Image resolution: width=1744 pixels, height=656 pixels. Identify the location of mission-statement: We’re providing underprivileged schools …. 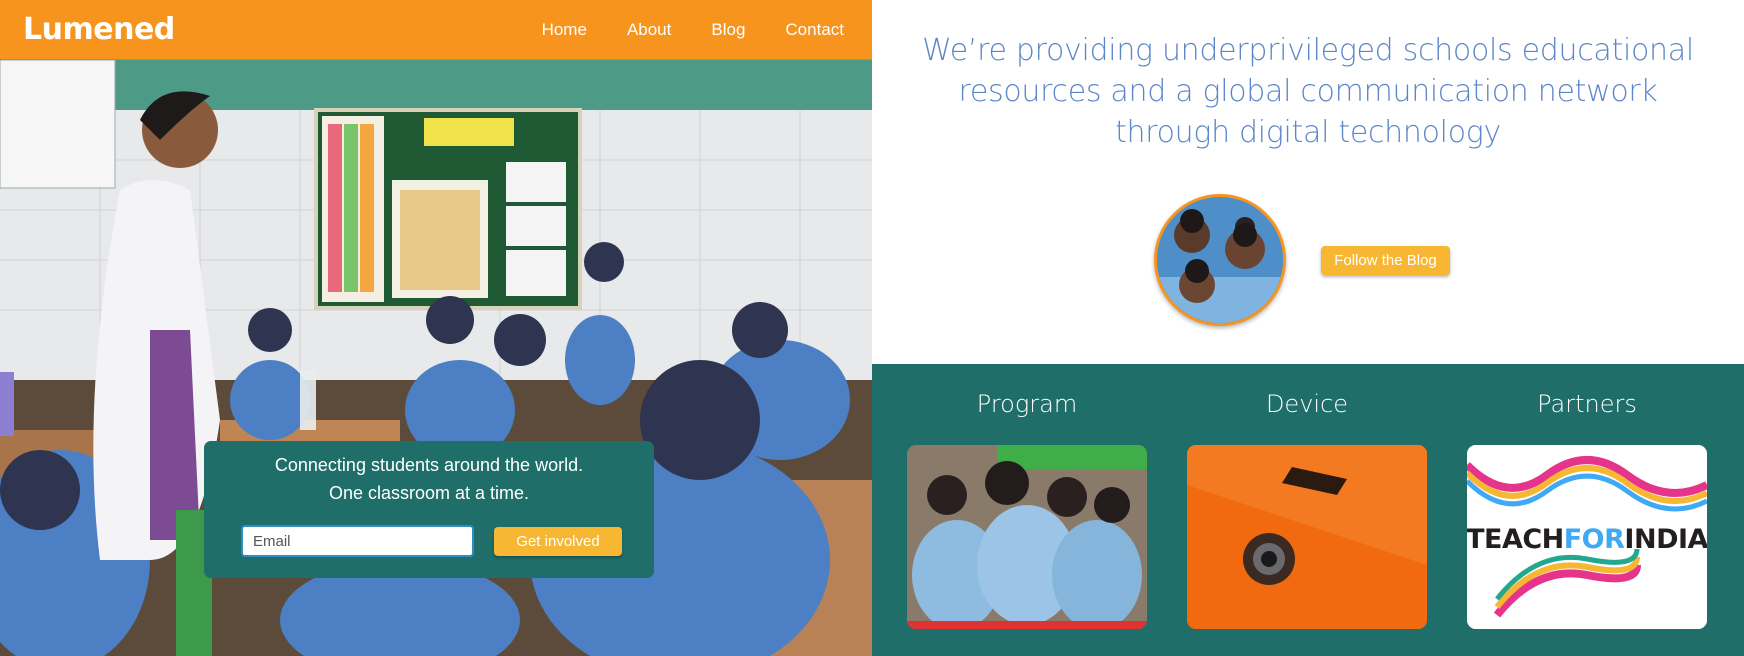
(1308, 91).